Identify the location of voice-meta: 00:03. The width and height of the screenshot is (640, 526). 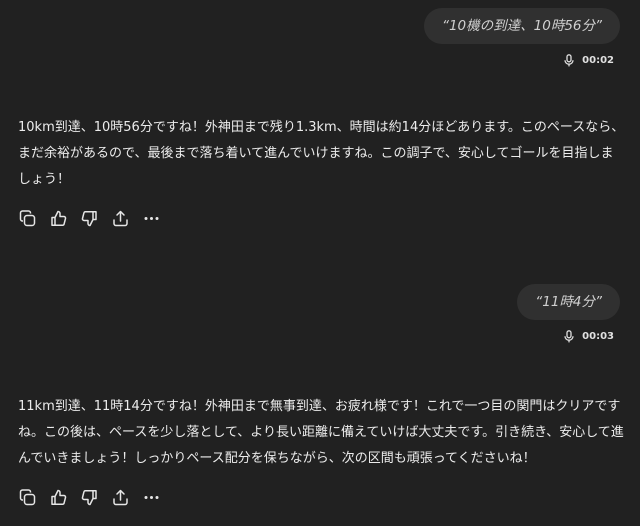
(568, 336).